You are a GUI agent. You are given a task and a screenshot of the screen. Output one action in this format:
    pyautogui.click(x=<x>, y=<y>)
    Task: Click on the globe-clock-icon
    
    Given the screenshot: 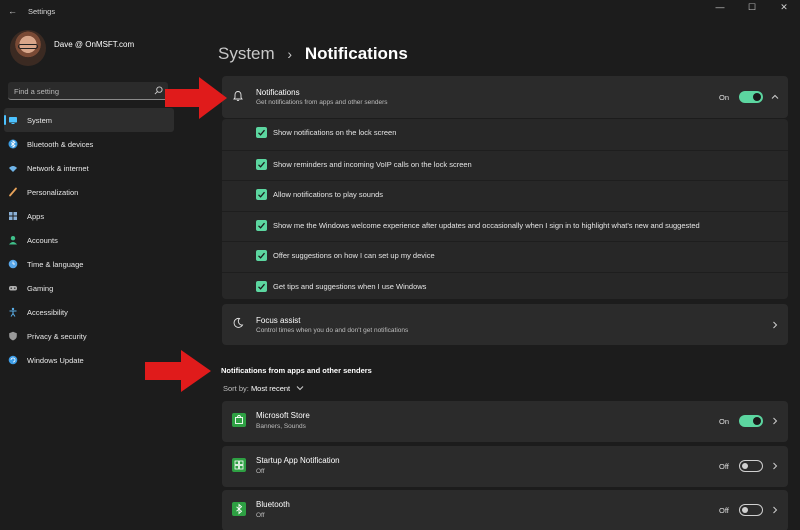 What is the action you would take?
    pyautogui.click(x=13, y=264)
    